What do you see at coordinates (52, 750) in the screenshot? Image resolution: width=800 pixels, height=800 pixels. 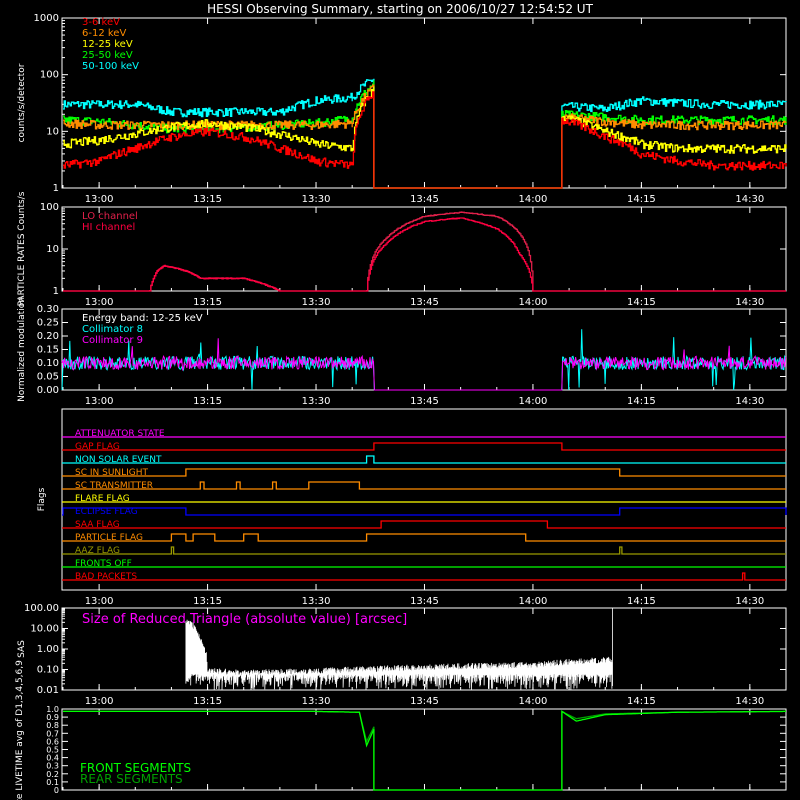 I see `y-tick-label: 0.5` at bounding box center [52, 750].